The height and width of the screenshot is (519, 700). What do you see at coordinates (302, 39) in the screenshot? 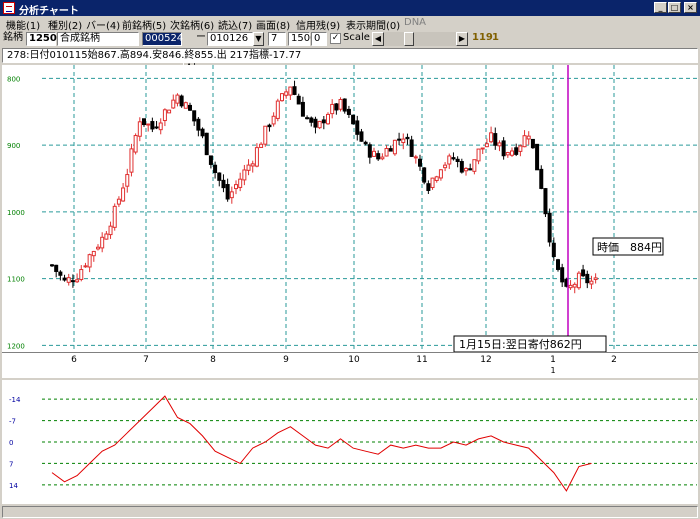
I see `bar-count-field: 1500` at bounding box center [302, 39].